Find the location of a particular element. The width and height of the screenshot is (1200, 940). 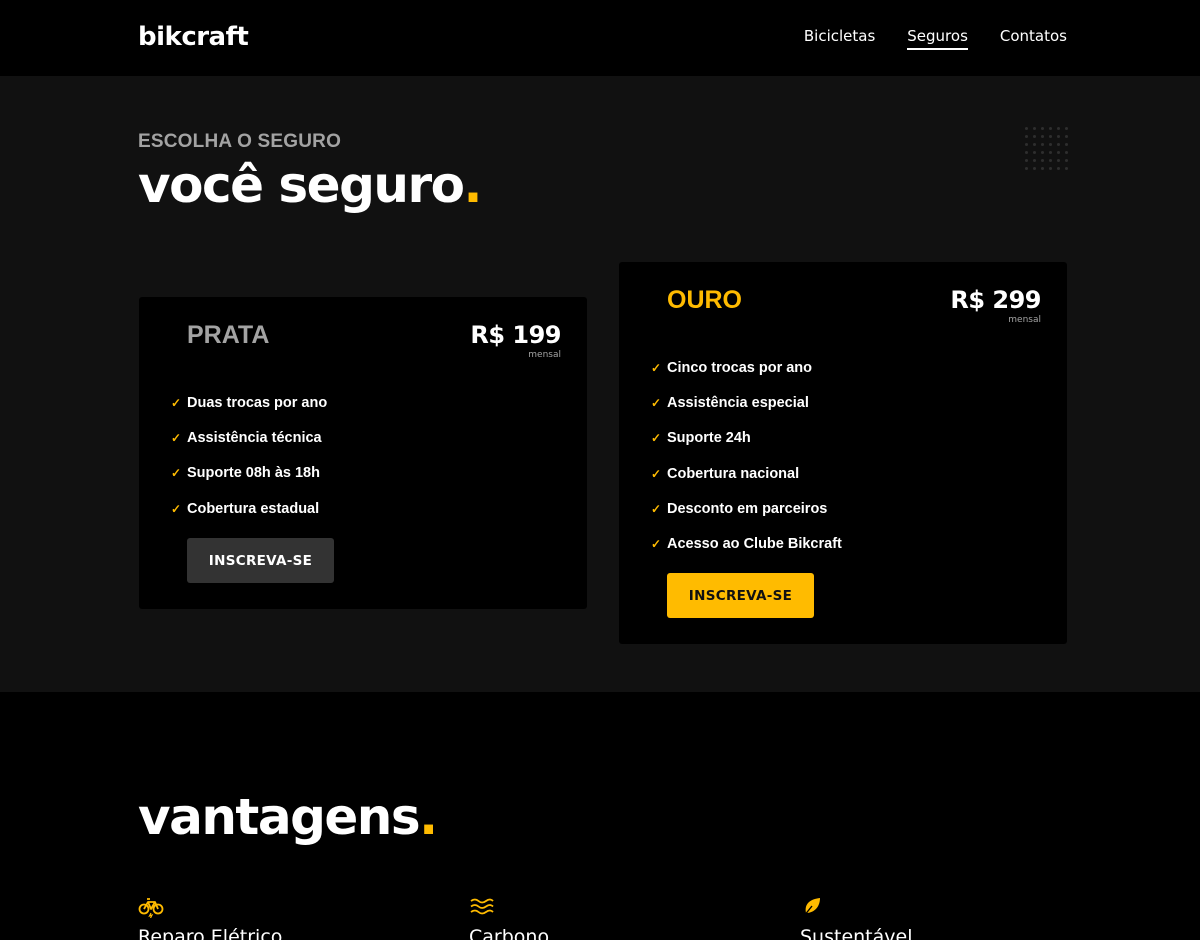

feature-item: ✓ Assistência especial is located at coordinates (746, 402).